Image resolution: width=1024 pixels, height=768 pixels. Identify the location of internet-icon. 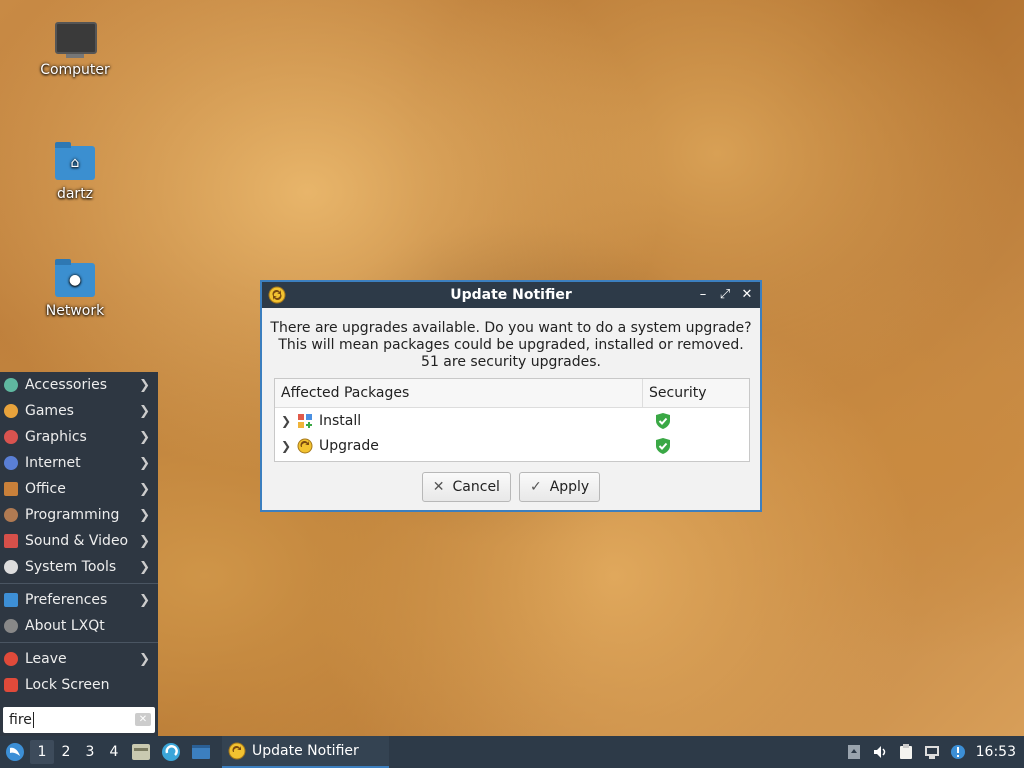
(11, 463).